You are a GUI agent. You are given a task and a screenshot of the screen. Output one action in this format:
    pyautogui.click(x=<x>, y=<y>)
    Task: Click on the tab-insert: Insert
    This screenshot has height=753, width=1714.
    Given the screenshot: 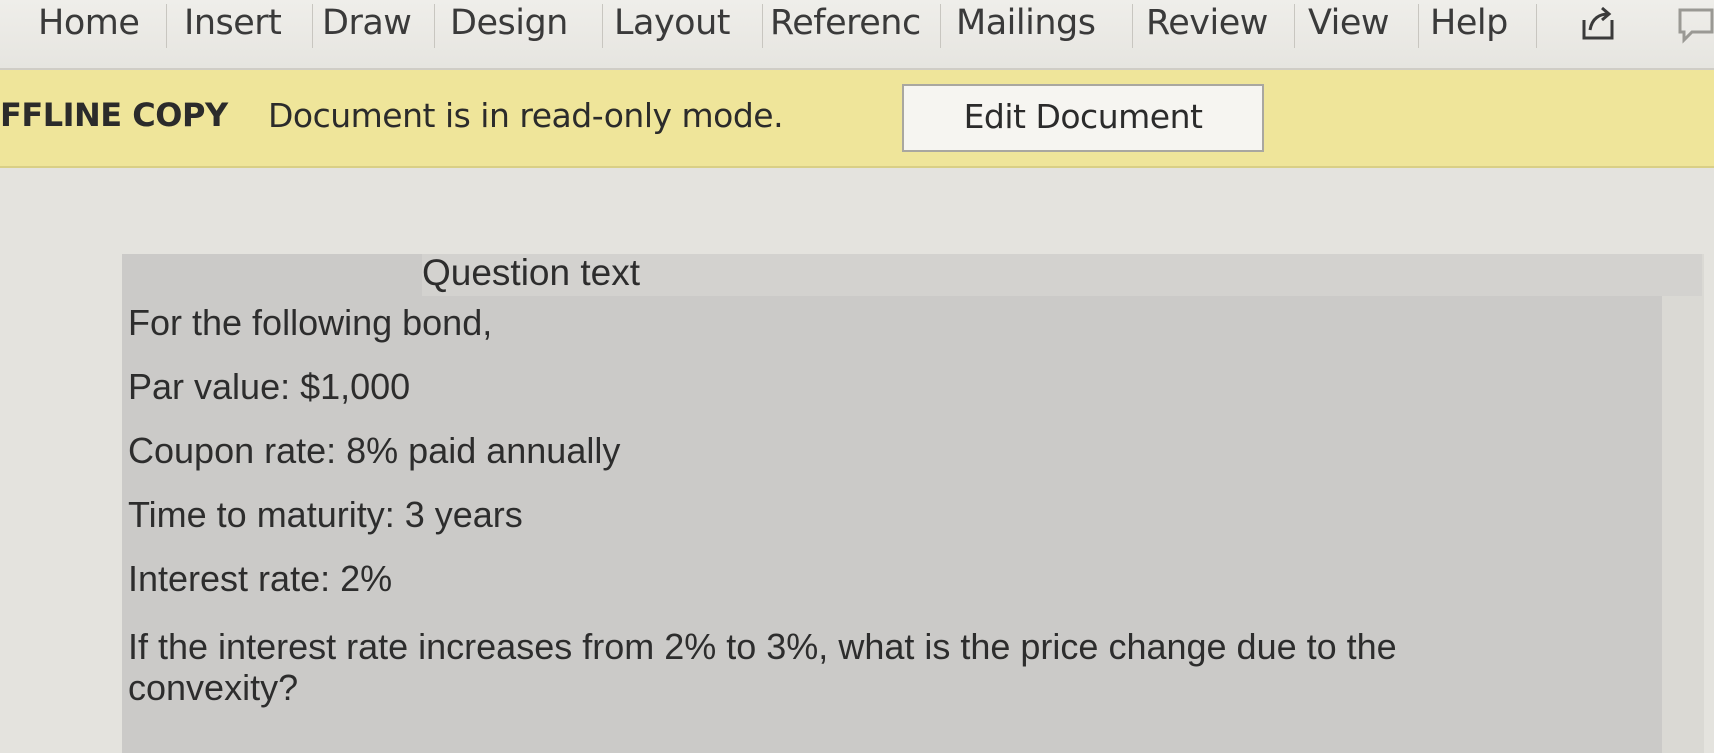 What is the action you would take?
    pyautogui.click(x=240, y=25)
    